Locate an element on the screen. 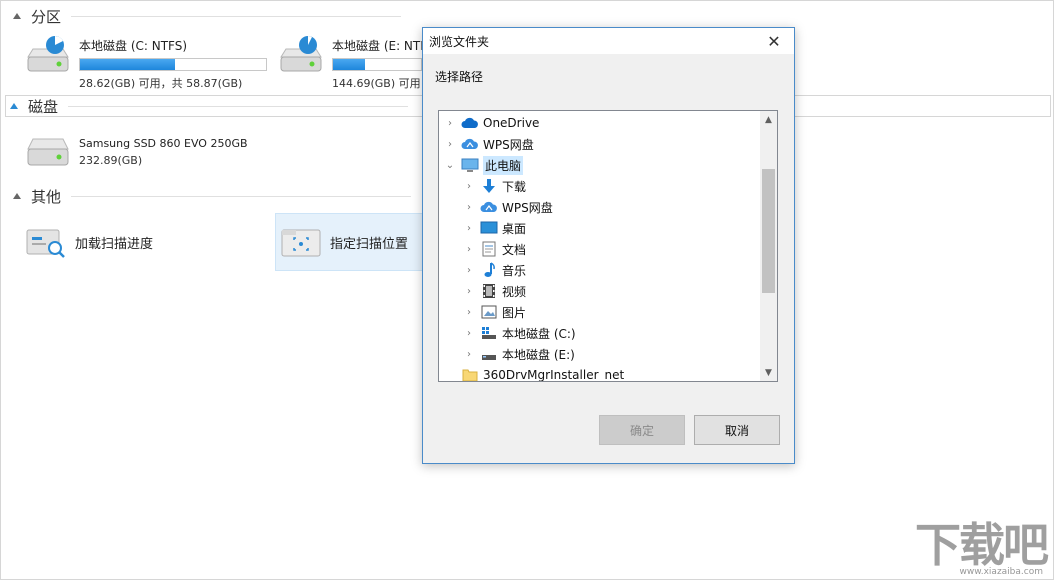 The height and width of the screenshot is (580, 1054). scroll-thumb is located at coordinates (768, 231).